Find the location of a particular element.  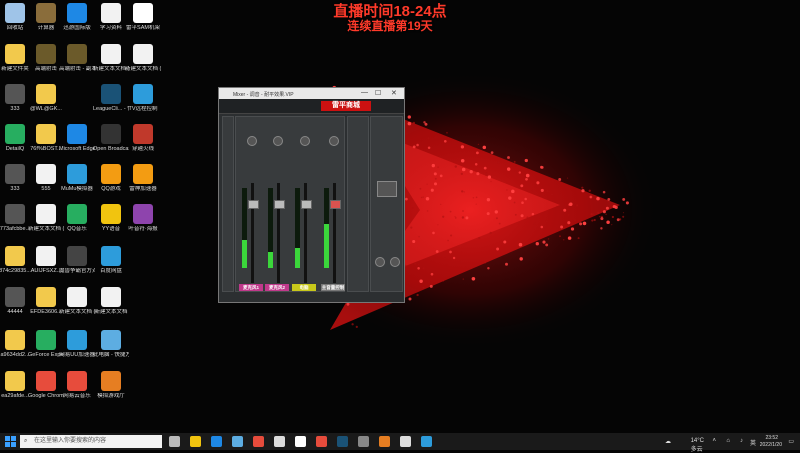

desktop-icon: 新建文本文档 (5) is located at coordinates (143, 58).